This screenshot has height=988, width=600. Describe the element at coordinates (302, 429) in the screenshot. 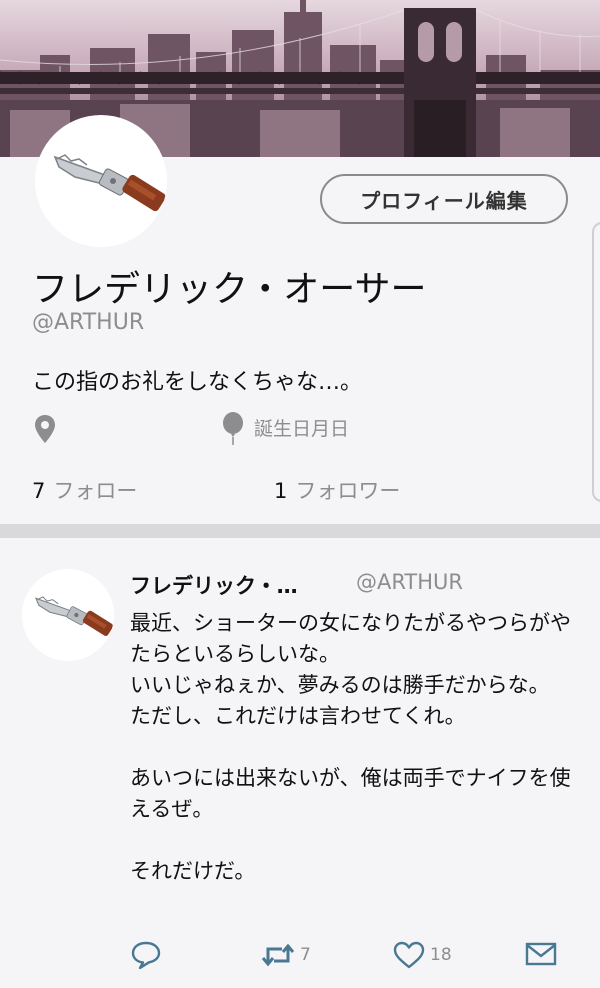

I see `profile-birthday: 誕生日月日` at that location.